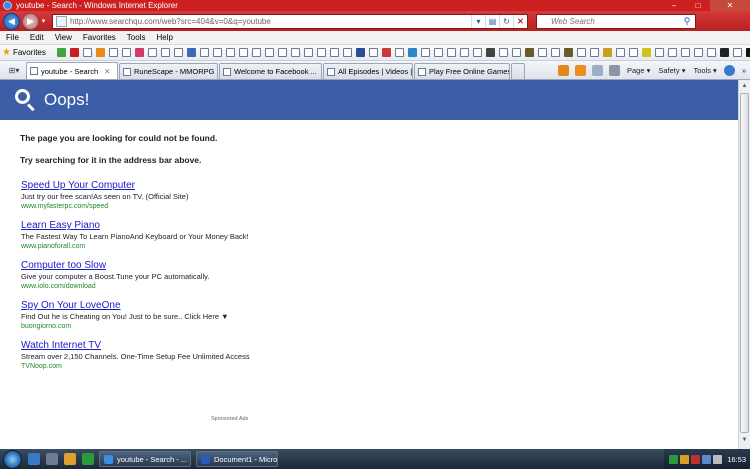  What do you see at coordinates (718, 459) in the screenshot?
I see `volume-icon` at bounding box center [718, 459].